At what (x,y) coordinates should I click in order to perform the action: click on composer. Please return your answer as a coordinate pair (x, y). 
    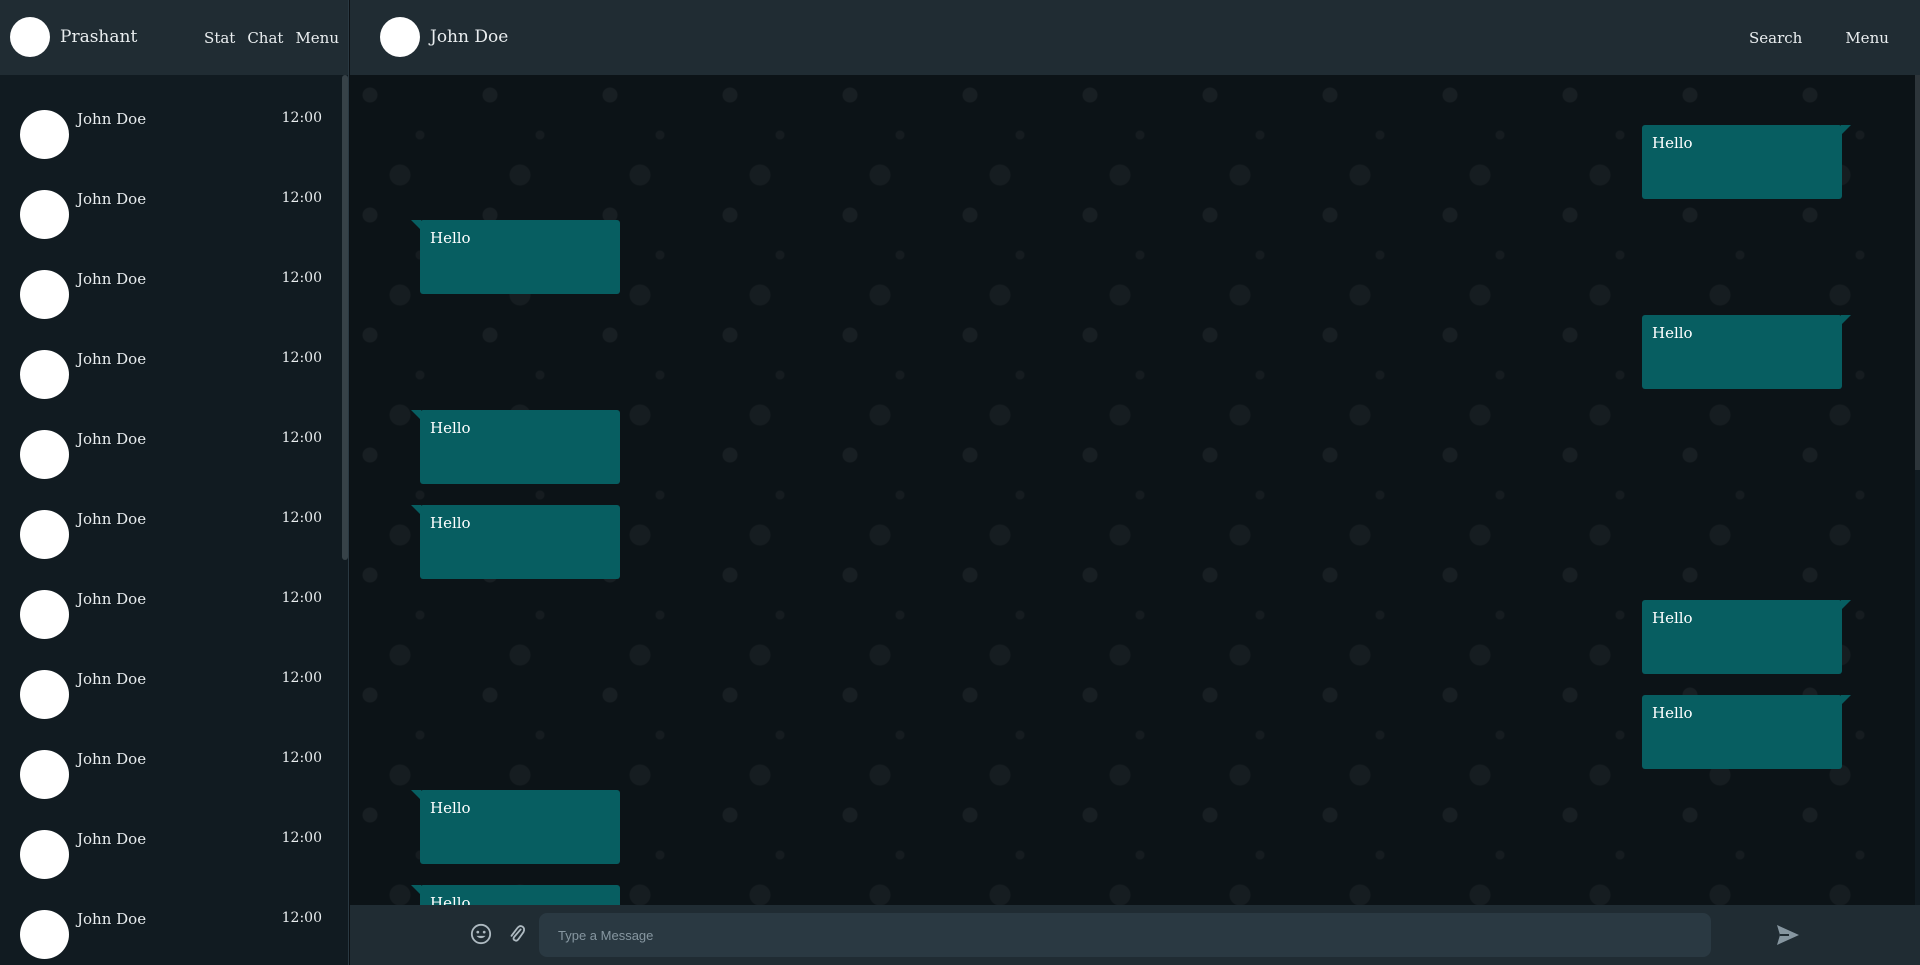
    Looking at the image, I should click on (1135, 935).